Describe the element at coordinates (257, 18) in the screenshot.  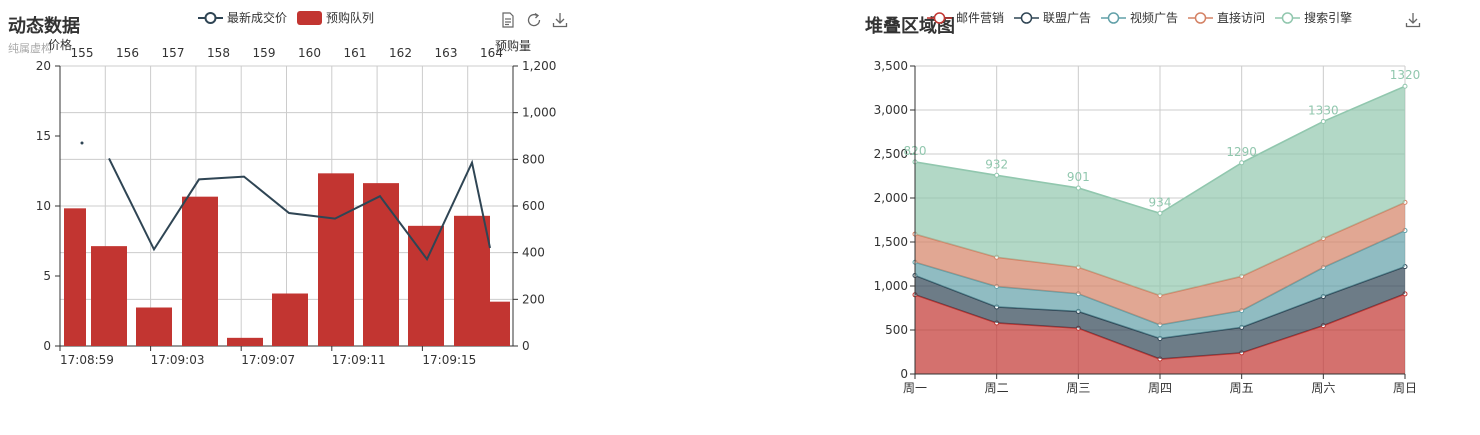
I see `legend-label: 最新成交价` at that location.